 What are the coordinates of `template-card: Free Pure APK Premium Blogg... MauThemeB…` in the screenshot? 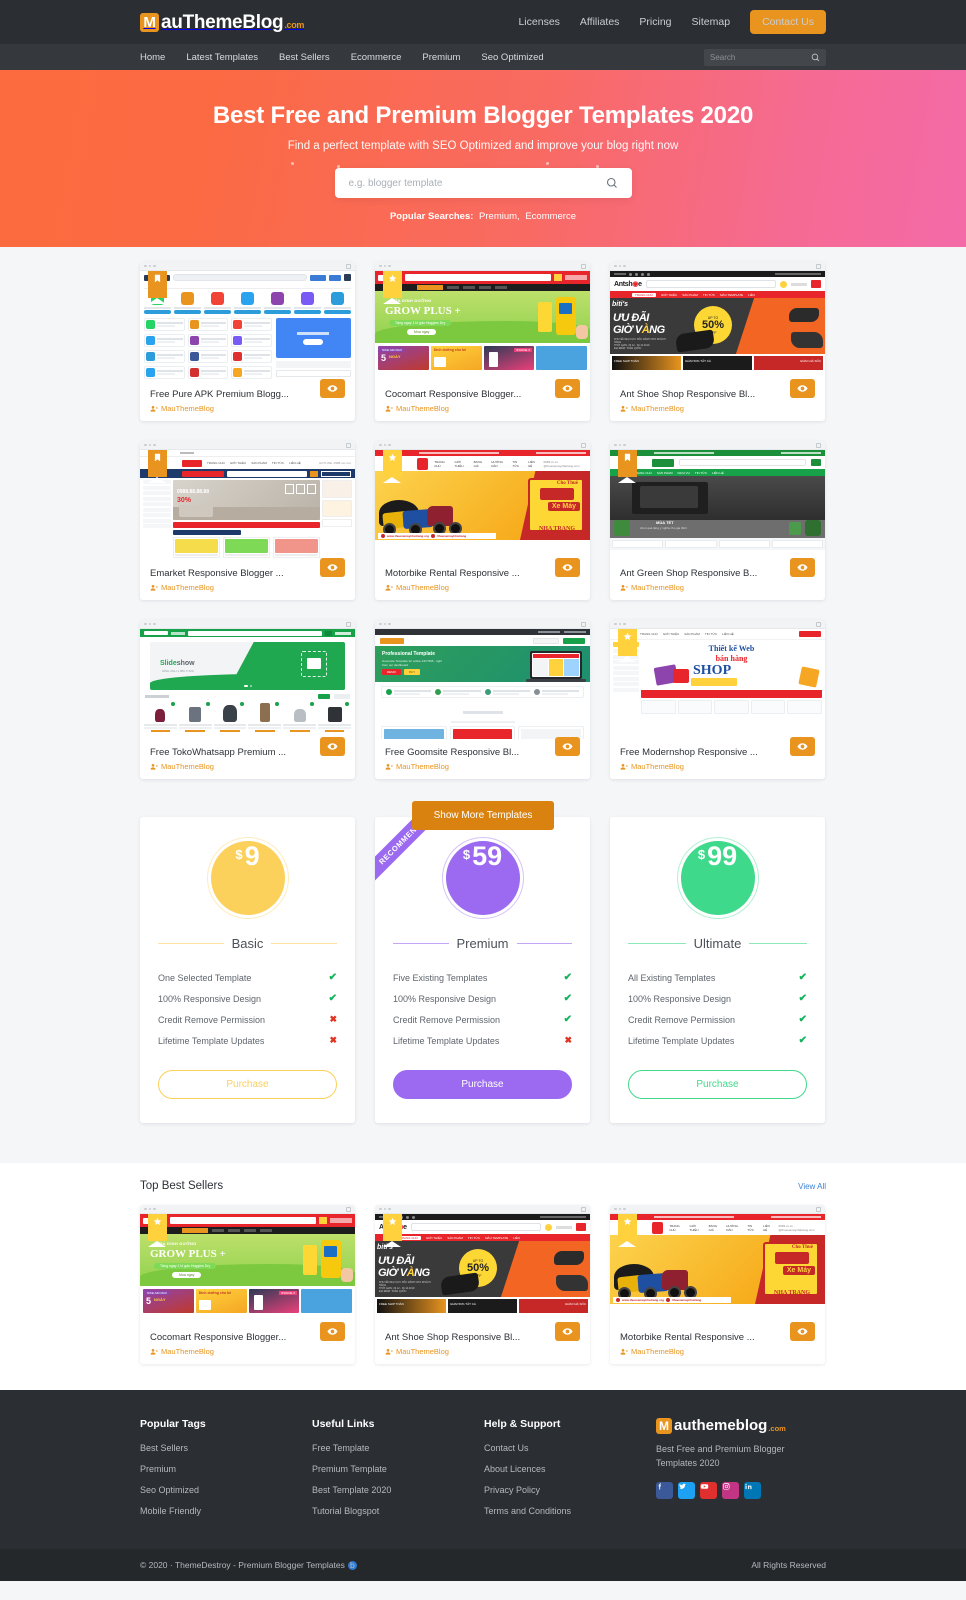 It's located at (247, 341).